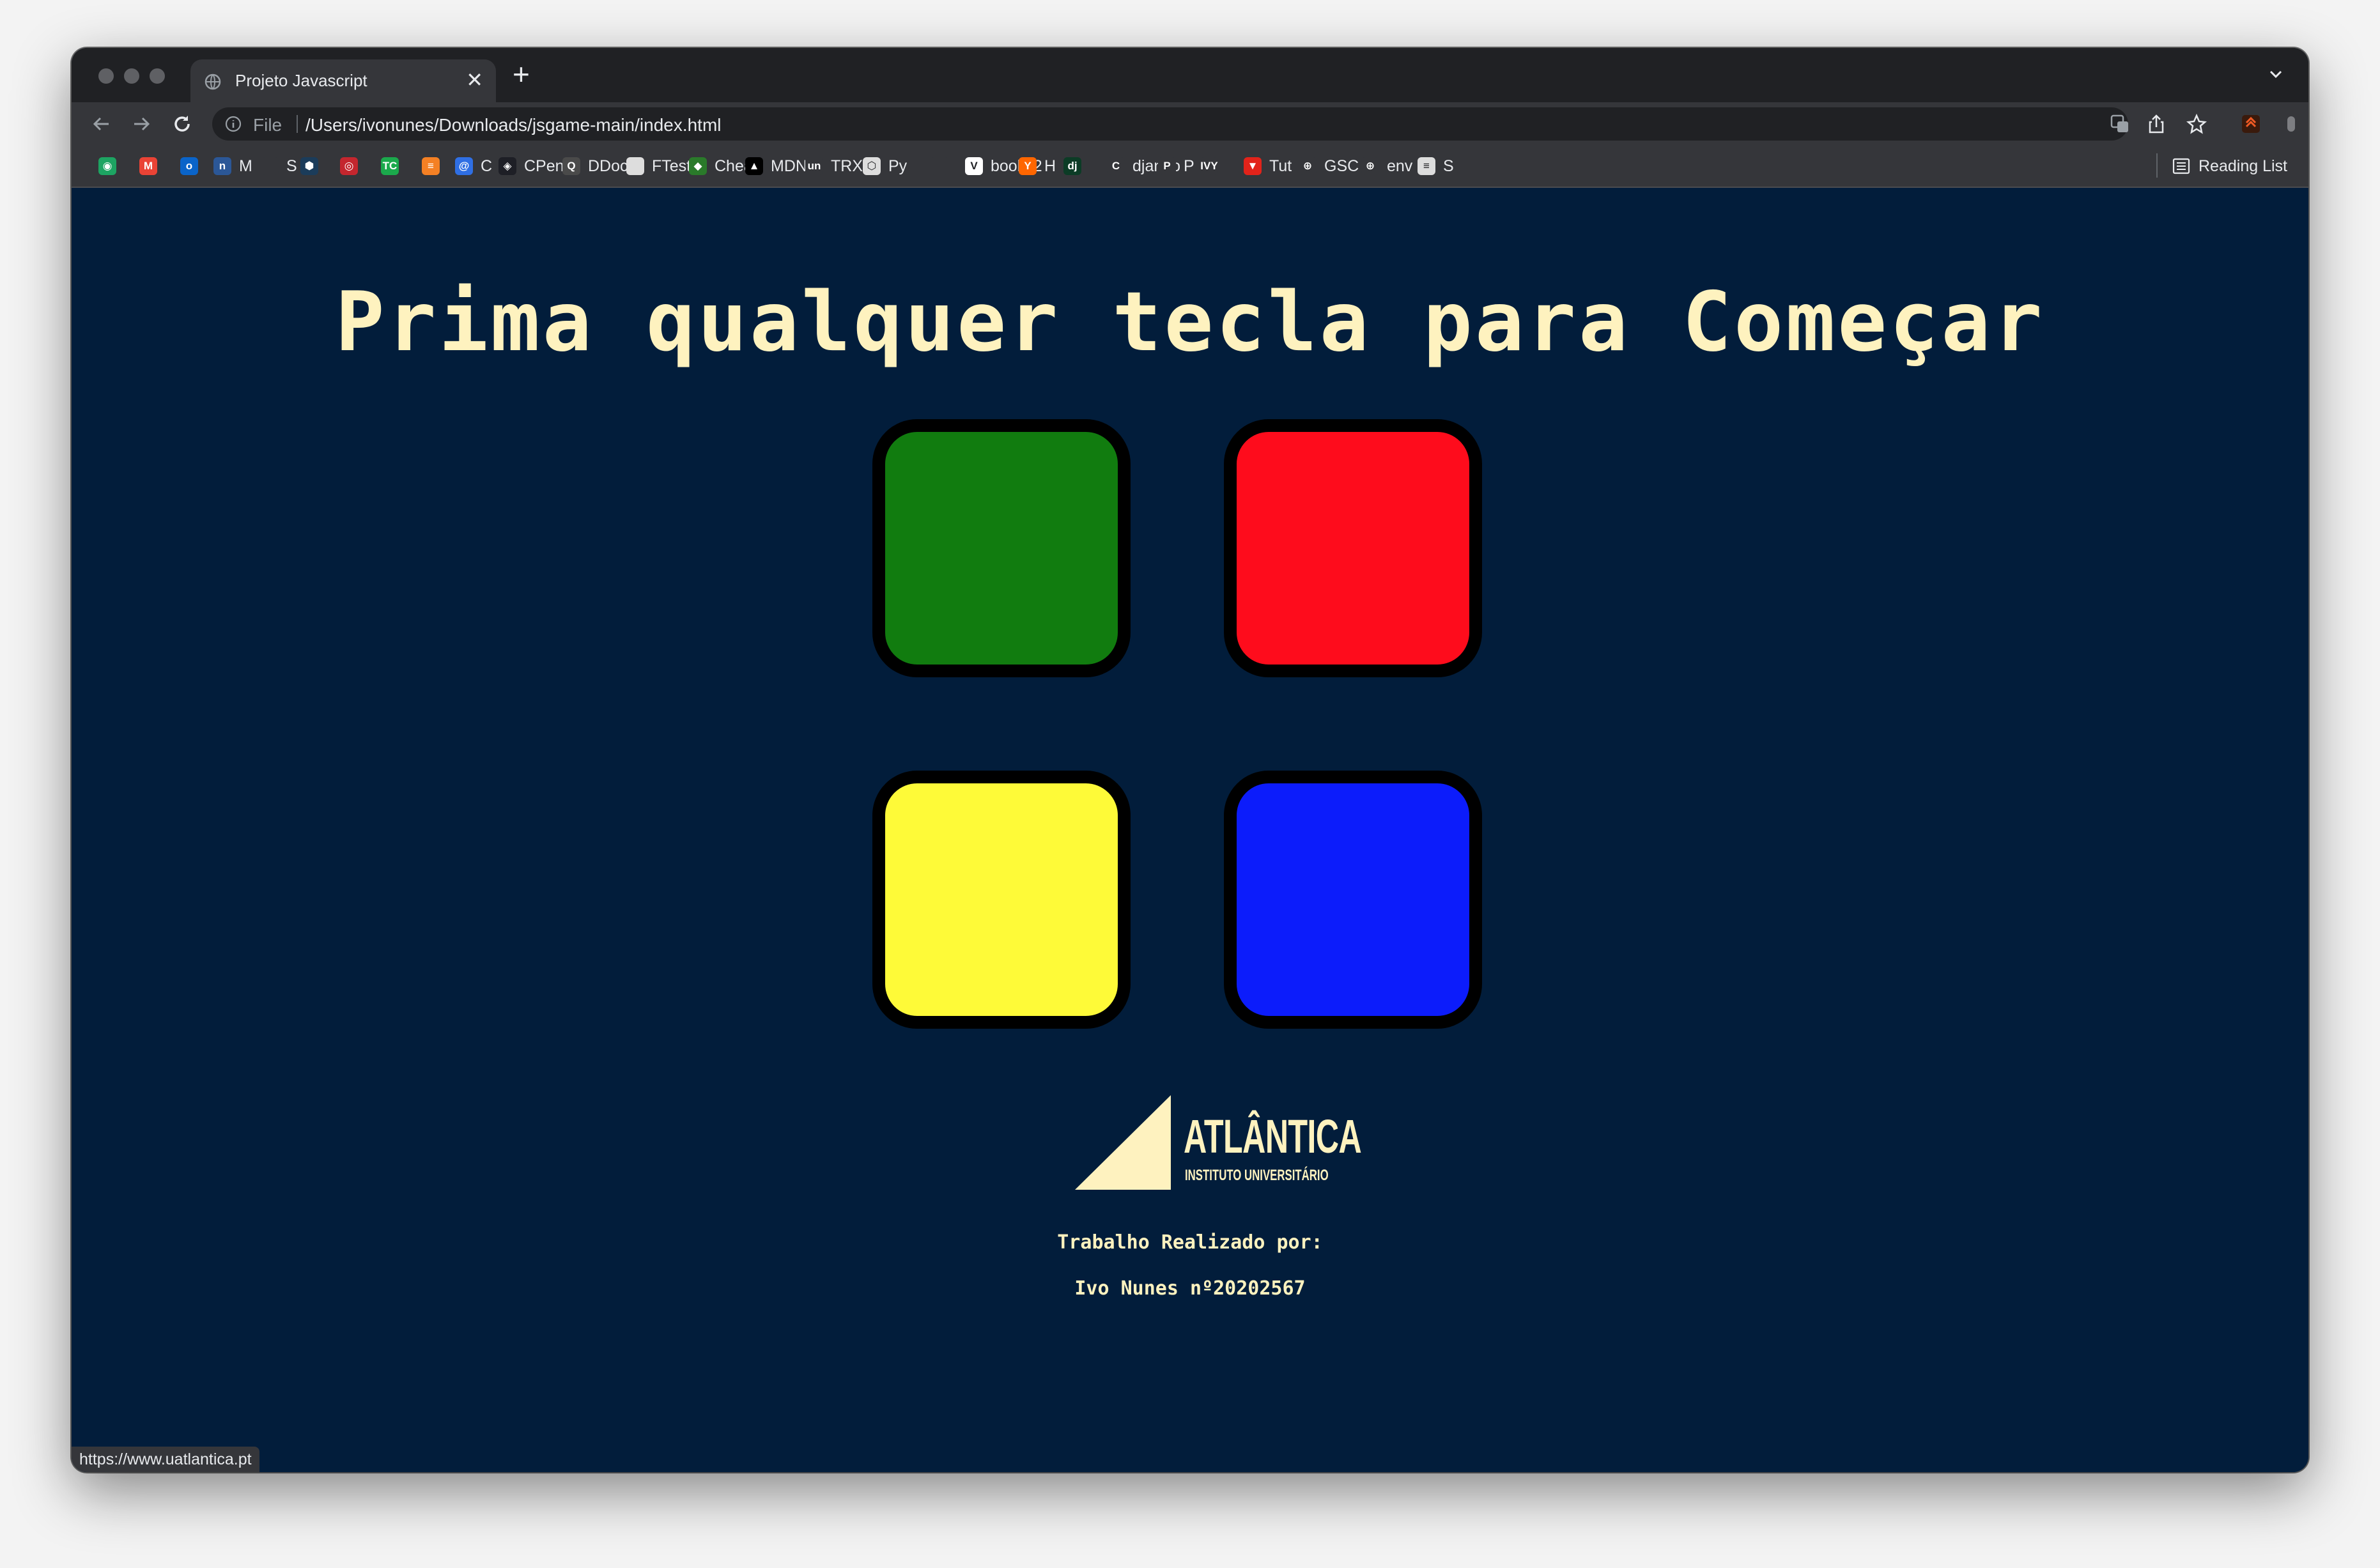 Image resolution: width=2380 pixels, height=1568 pixels. I want to click on paypal-icon: P, so click(1167, 166).